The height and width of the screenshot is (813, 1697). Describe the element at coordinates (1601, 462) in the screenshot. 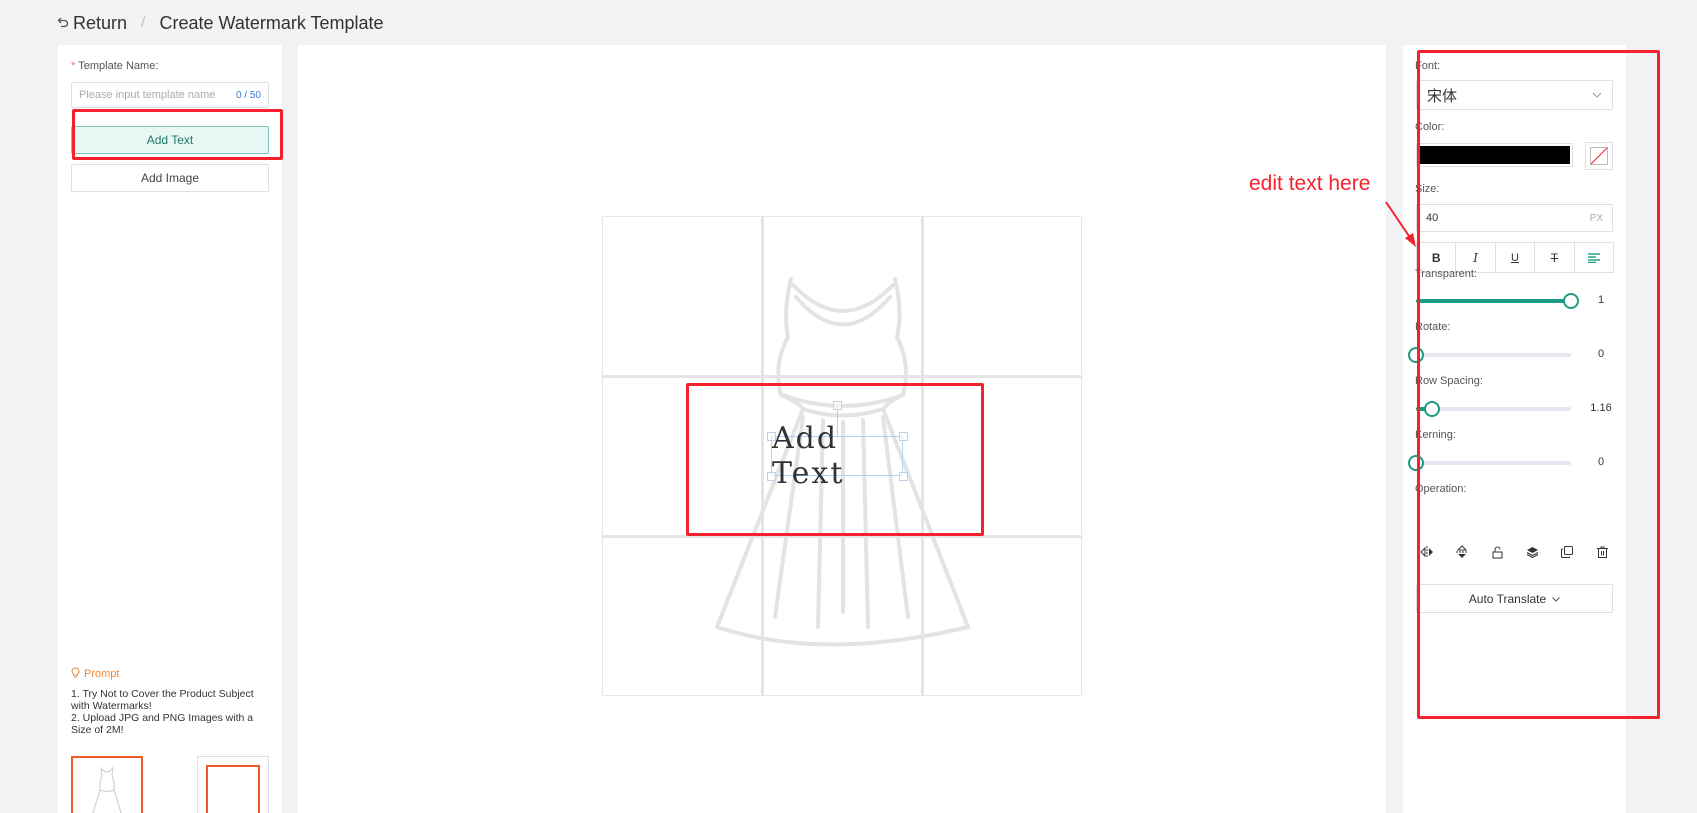

I see `kerning-value: 0` at that location.